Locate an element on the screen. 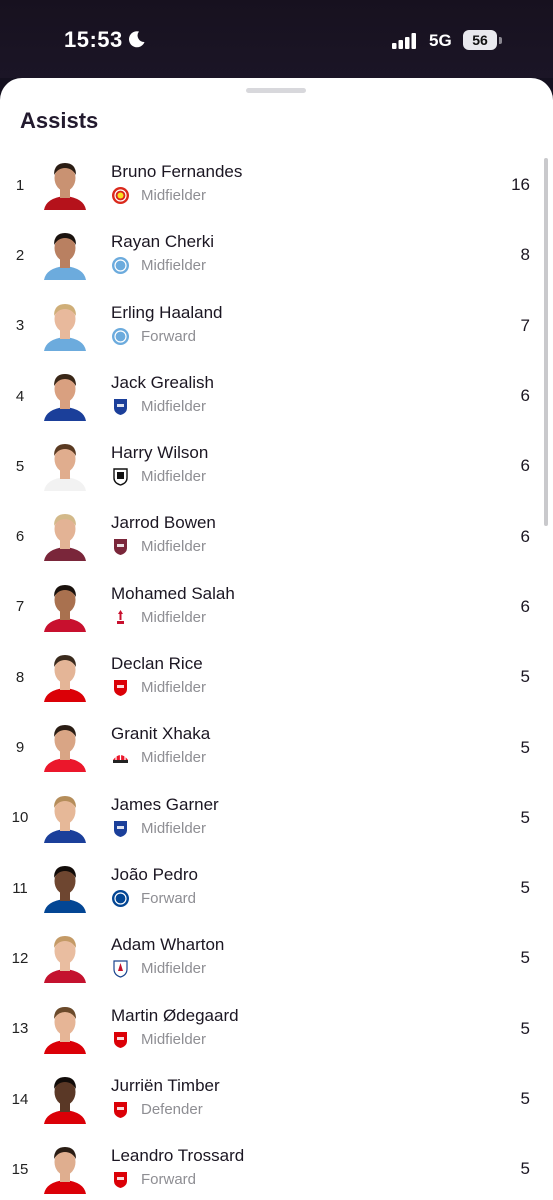 This screenshot has width=553, height=1200. player-row: 6 Jarrod Bowen Midfielder 6 is located at coordinates (276, 536).